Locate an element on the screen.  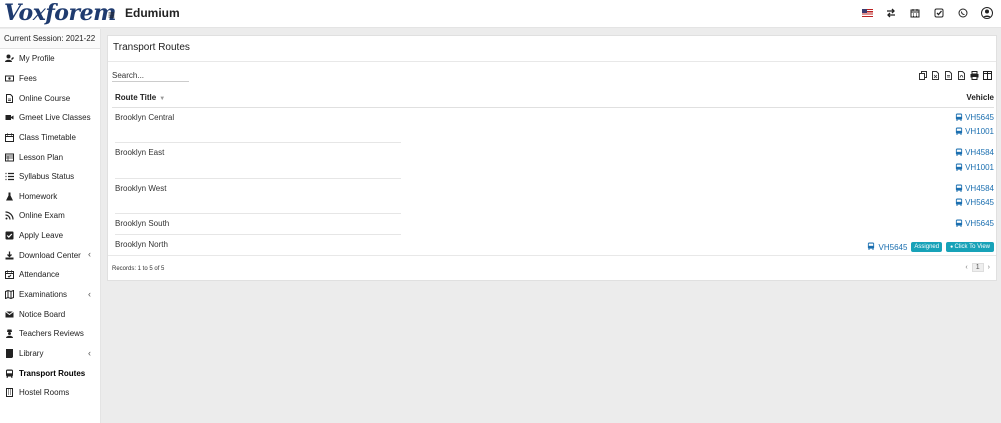
route-title: Brooklyn Central is located at coordinates (258, 125).